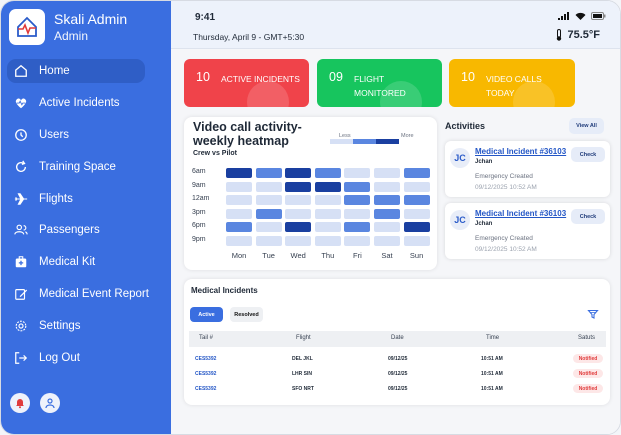 This screenshot has height=435, width=621. I want to click on sidebar-item-passengers: Passengers, so click(86, 230).